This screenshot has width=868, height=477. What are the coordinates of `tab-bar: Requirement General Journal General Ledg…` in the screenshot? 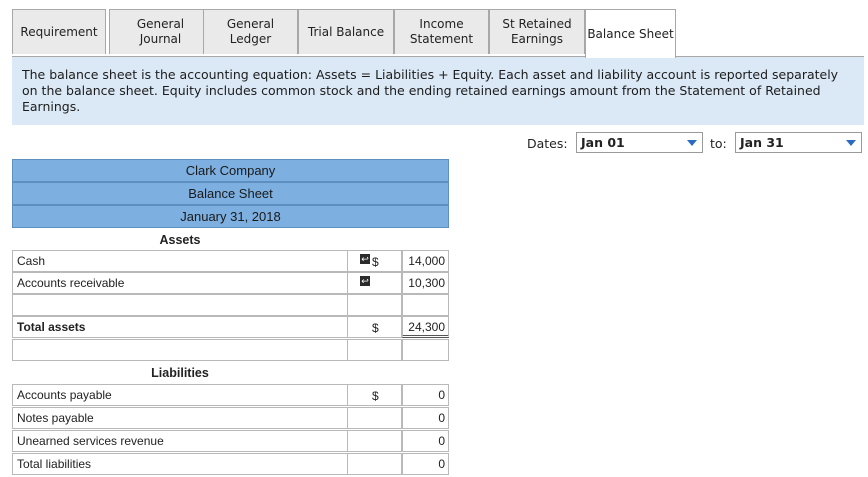 It's located at (438, 33).